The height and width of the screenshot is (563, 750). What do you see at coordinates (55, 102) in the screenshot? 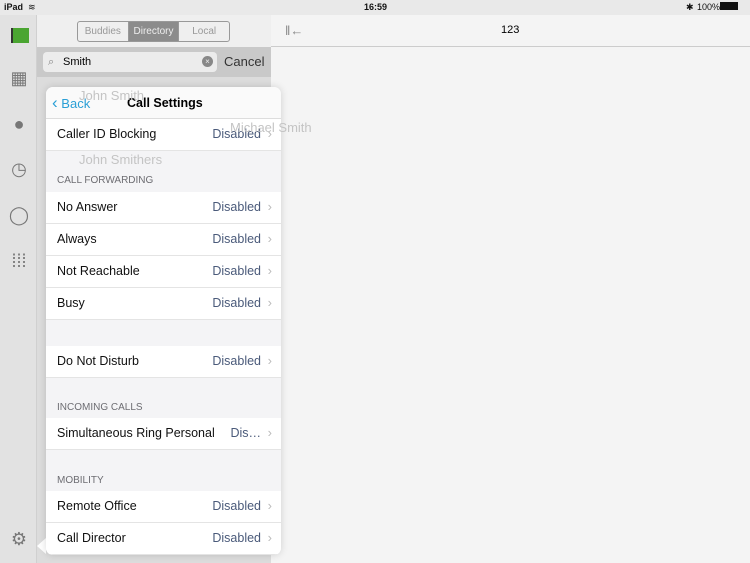
I see `chevron-left-icon: ‹` at bounding box center [55, 102].